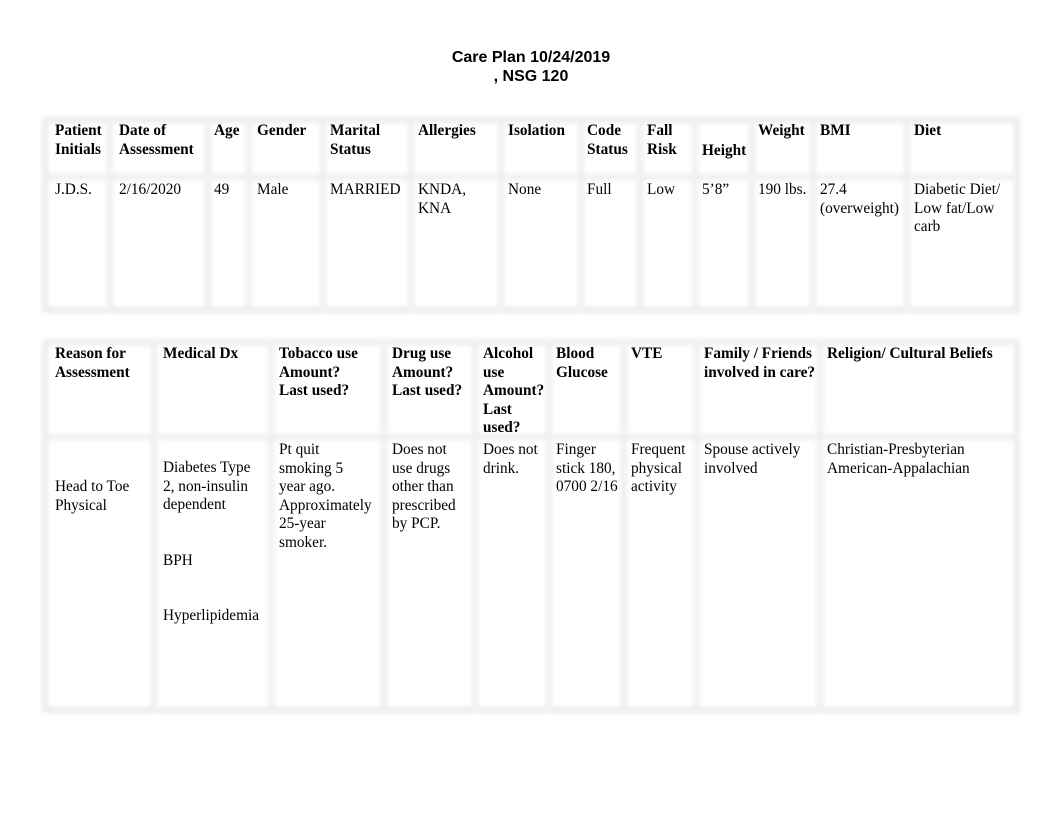  Describe the element at coordinates (150, 189) in the screenshot. I see `cell-date-of-assessment: 2/16/2020` at that location.